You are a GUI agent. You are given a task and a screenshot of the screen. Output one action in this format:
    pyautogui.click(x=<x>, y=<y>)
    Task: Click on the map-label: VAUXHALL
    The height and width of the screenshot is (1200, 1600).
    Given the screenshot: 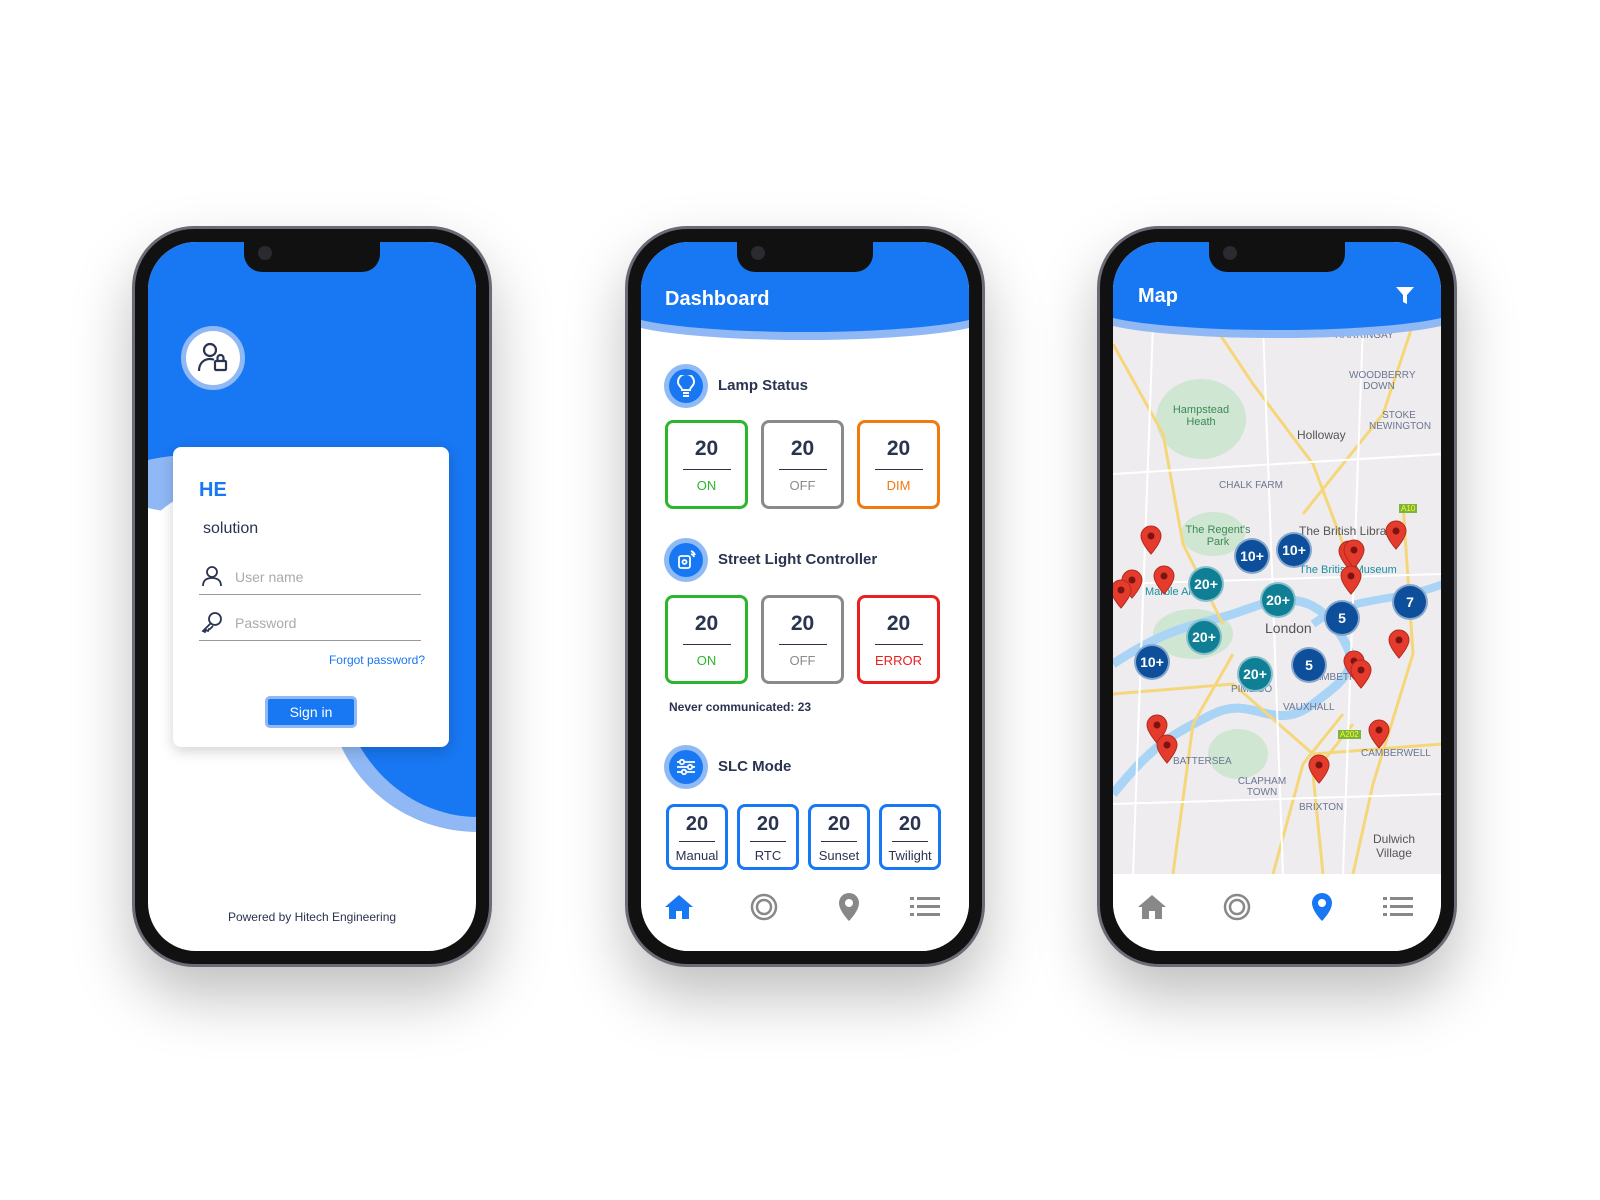 What is the action you would take?
    pyautogui.click(x=1309, y=707)
    